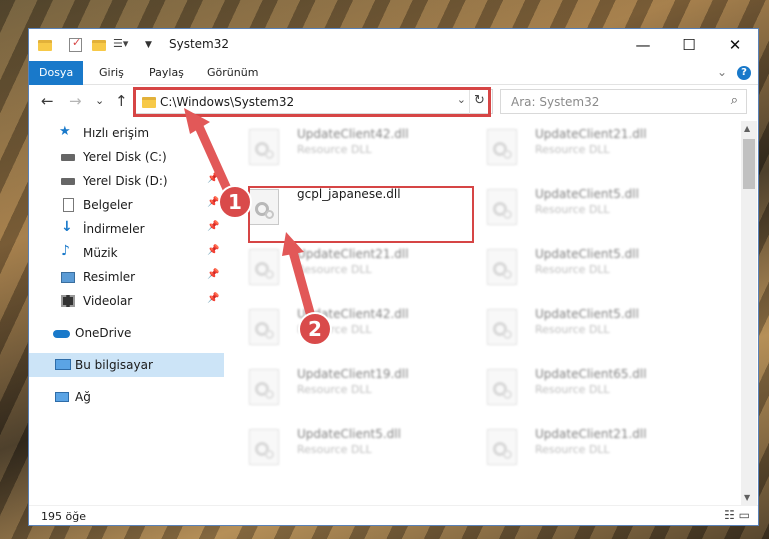  Describe the element at coordinates (111, 73) in the screenshot. I see `tab-home: Giriş` at that location.